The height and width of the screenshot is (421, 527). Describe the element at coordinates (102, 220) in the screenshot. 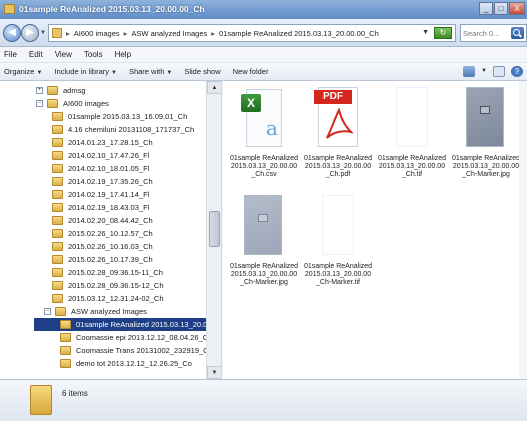

I see `tree-item: 2014.02.20_08.44.42_Ch` at that location.